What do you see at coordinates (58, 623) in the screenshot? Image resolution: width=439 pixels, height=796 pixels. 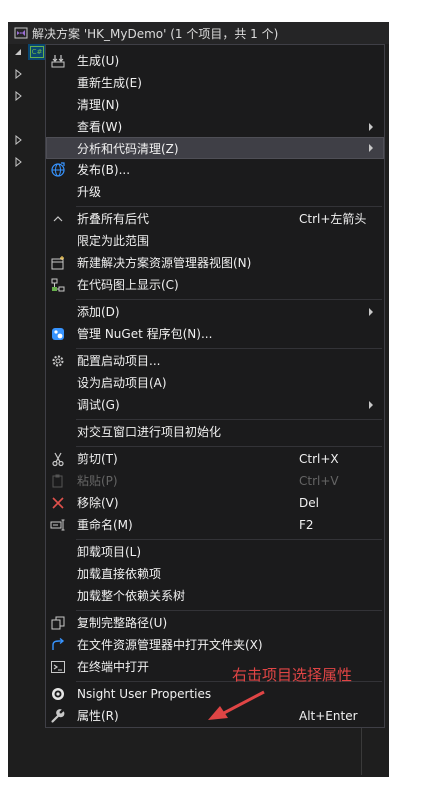 I see `copy-path-icon` at bounding box center [58, 623].